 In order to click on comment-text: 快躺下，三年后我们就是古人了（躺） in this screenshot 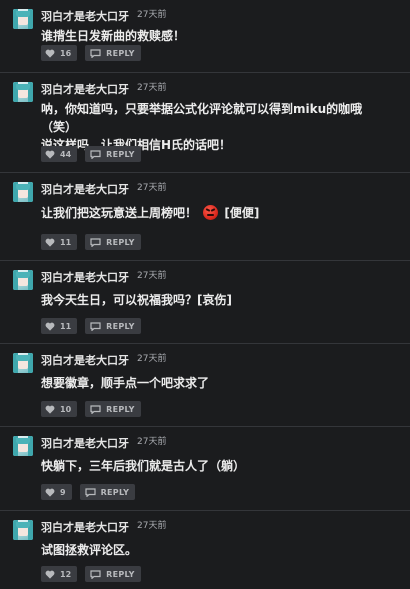, I will do `click(143, 466)`.